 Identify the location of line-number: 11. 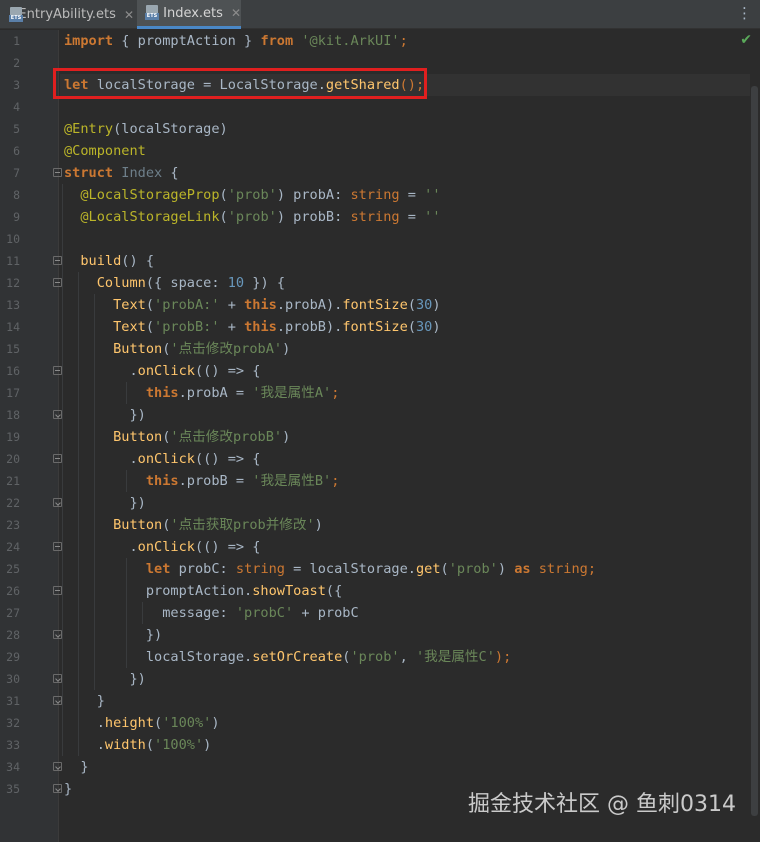
(13, 261).